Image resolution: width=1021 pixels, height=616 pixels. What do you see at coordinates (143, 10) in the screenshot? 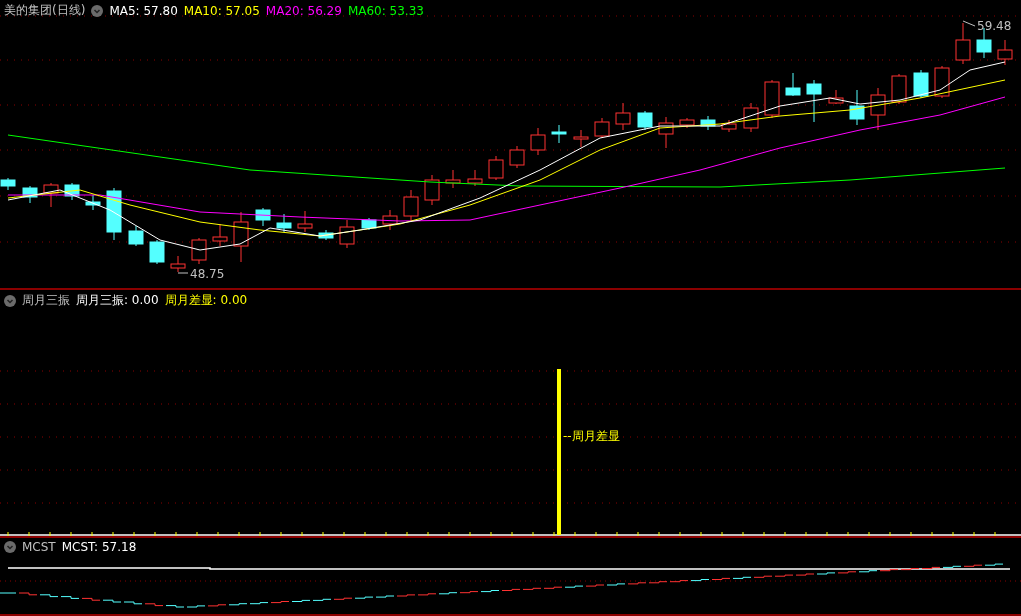
I see `moving-average-value: MA5: 57.80` at bounding box center [143, 10].